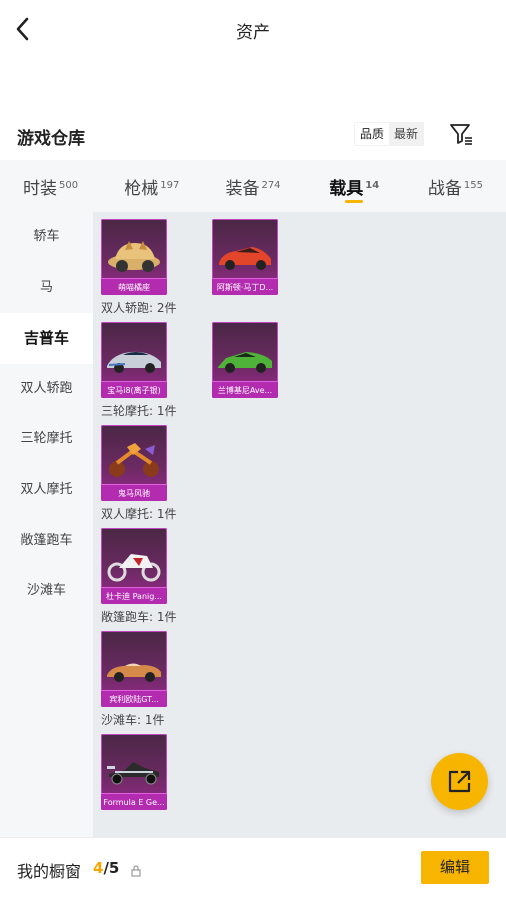 The width and height of the screenshot is (506, 897). What do you see at coordinates (372, 134) in the screenshot?
I see `sort-quality: 品质` at bounding box center [372, 134].